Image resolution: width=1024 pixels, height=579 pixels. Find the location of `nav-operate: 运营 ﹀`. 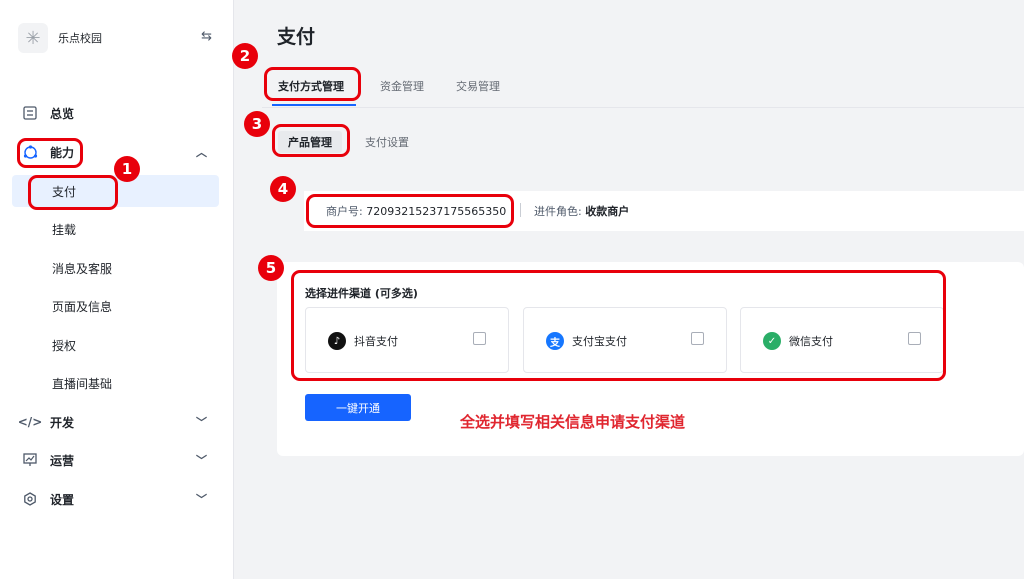

nav-operate: 运营 ﹀ is located at coordinates (115, 460).